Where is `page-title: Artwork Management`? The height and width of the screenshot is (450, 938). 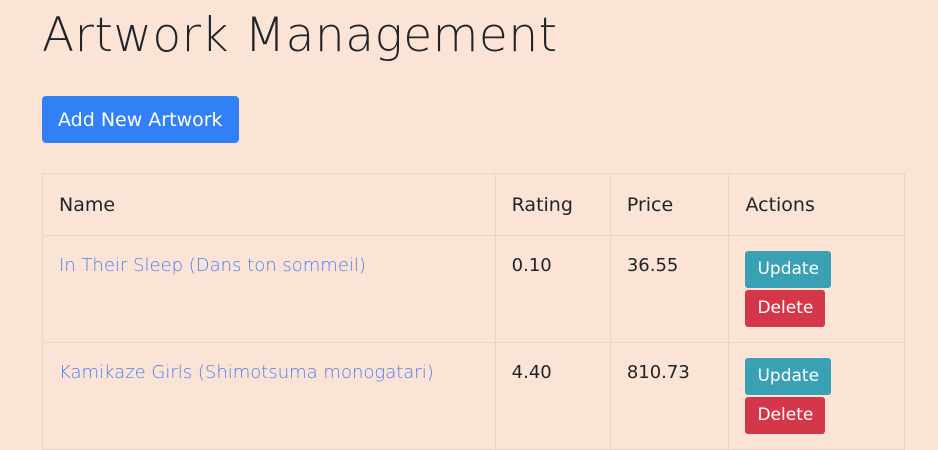 page-title: Artwork Management is located at coordinates (300, 35).